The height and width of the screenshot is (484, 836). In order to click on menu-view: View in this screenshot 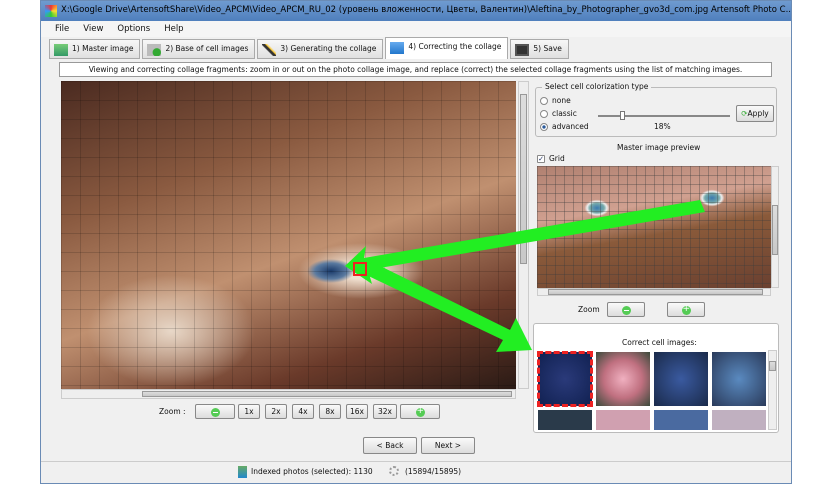, I will do `click(93, 30)`.